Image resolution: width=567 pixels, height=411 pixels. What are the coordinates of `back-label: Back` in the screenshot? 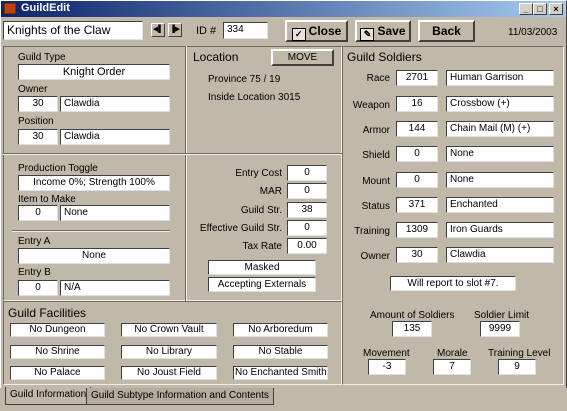 It's located at (446, 31).